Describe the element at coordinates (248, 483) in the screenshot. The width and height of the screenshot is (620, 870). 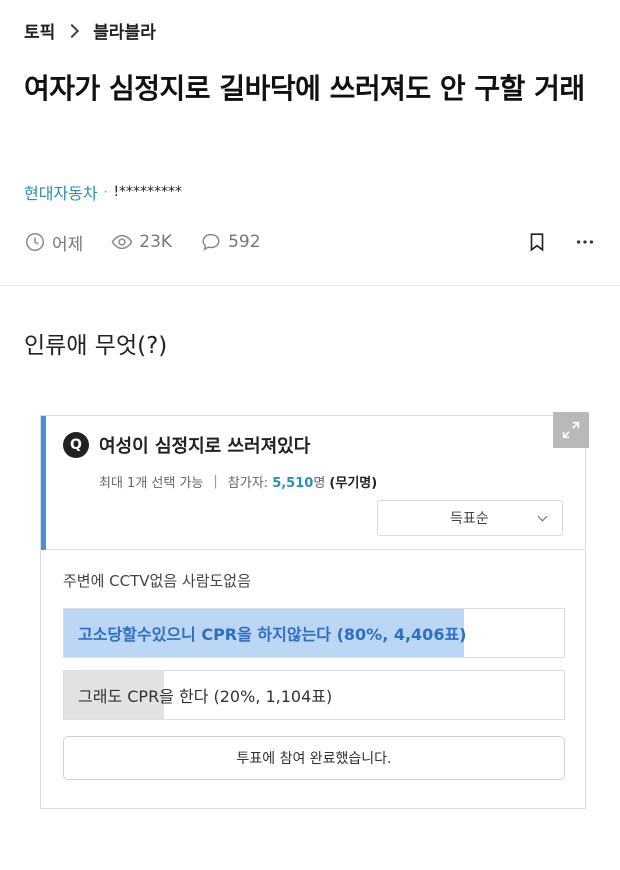
I see `participants-label: 참가자:` at that location.